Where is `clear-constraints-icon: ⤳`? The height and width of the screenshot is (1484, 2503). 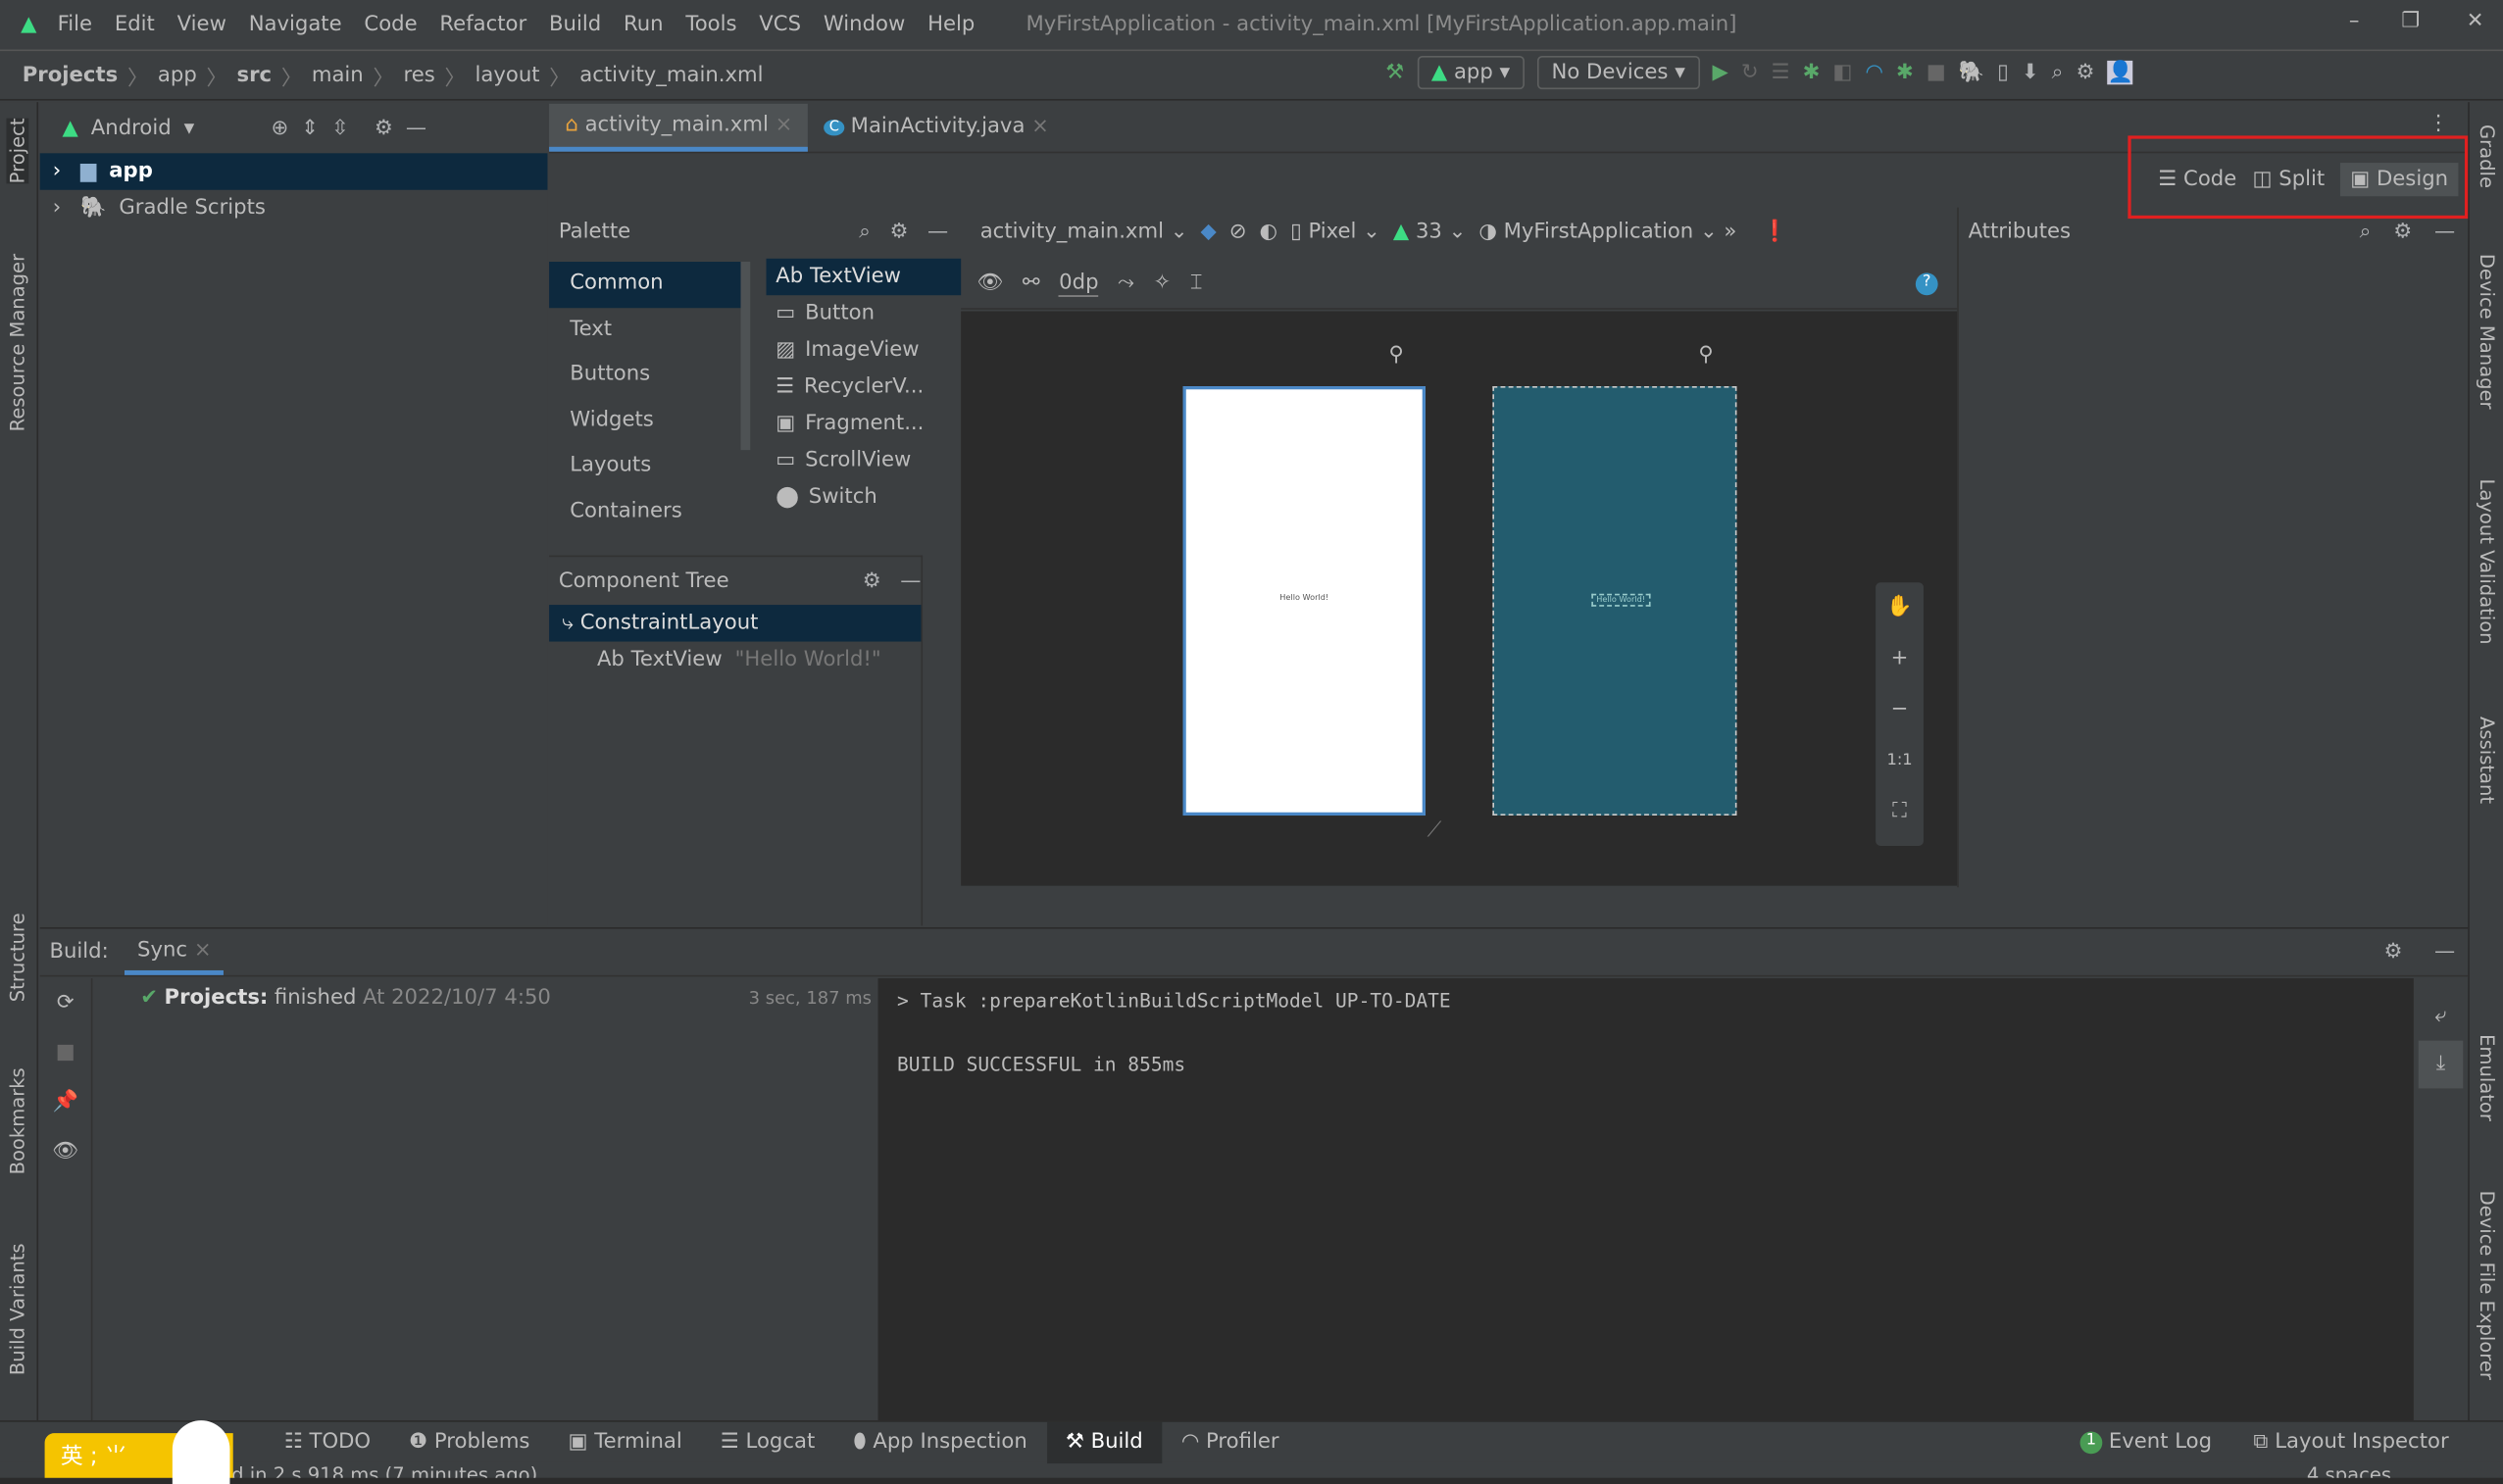
clear-constraints-icon: ⤳ is located at coordinates (1126, 283).